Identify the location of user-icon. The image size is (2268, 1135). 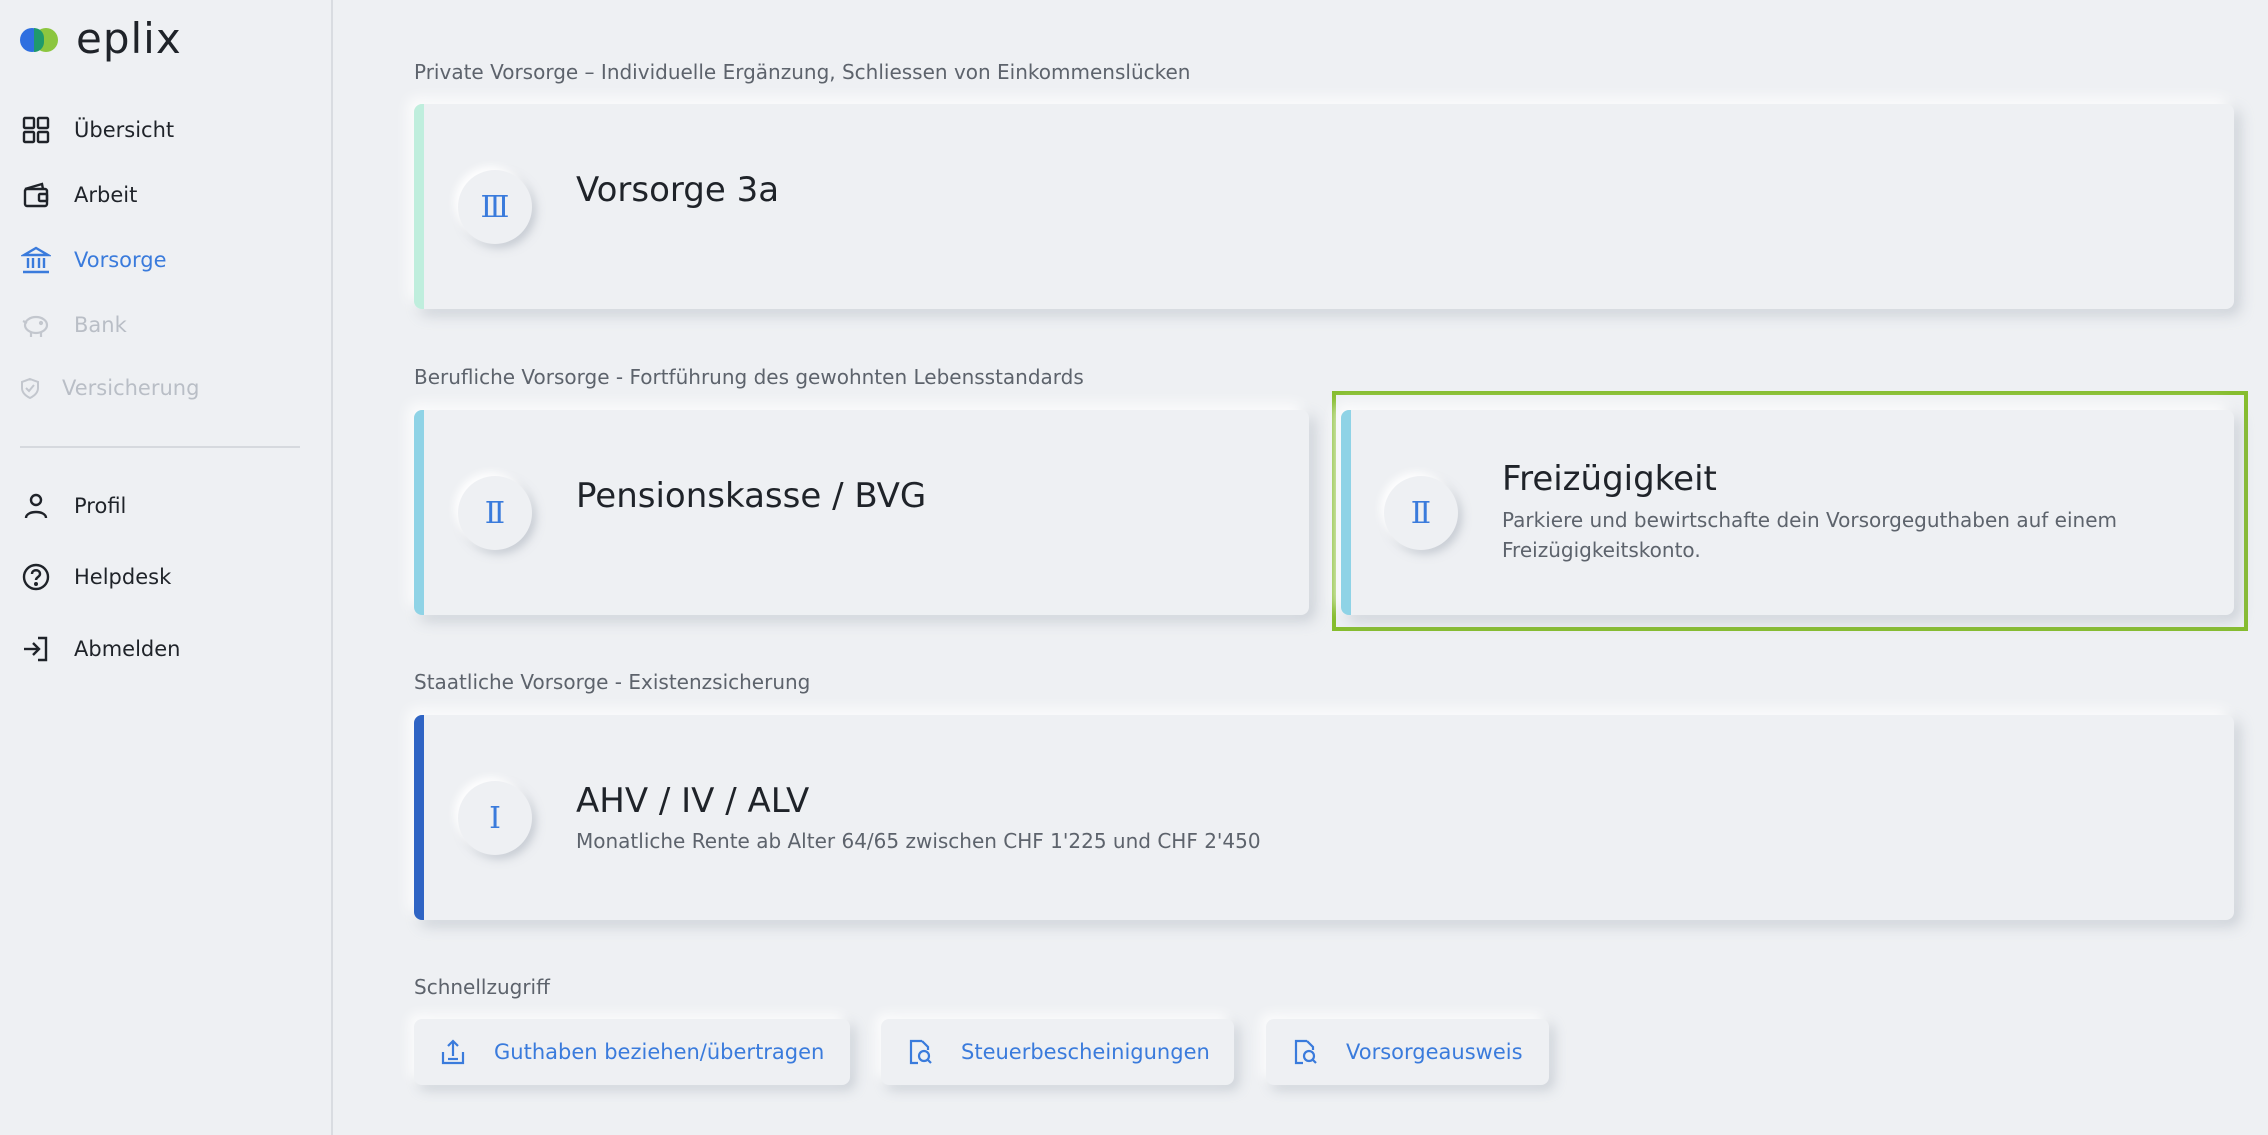
(36, 506).